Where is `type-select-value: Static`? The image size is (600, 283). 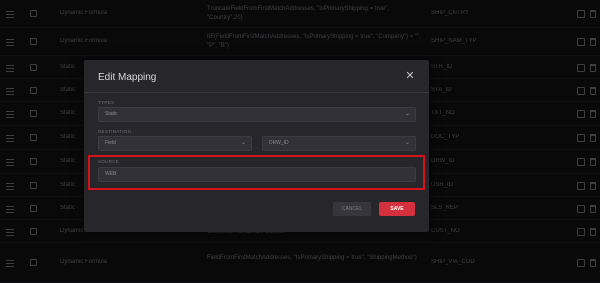 type-select-value: Static is located at coordinates (111, 114).